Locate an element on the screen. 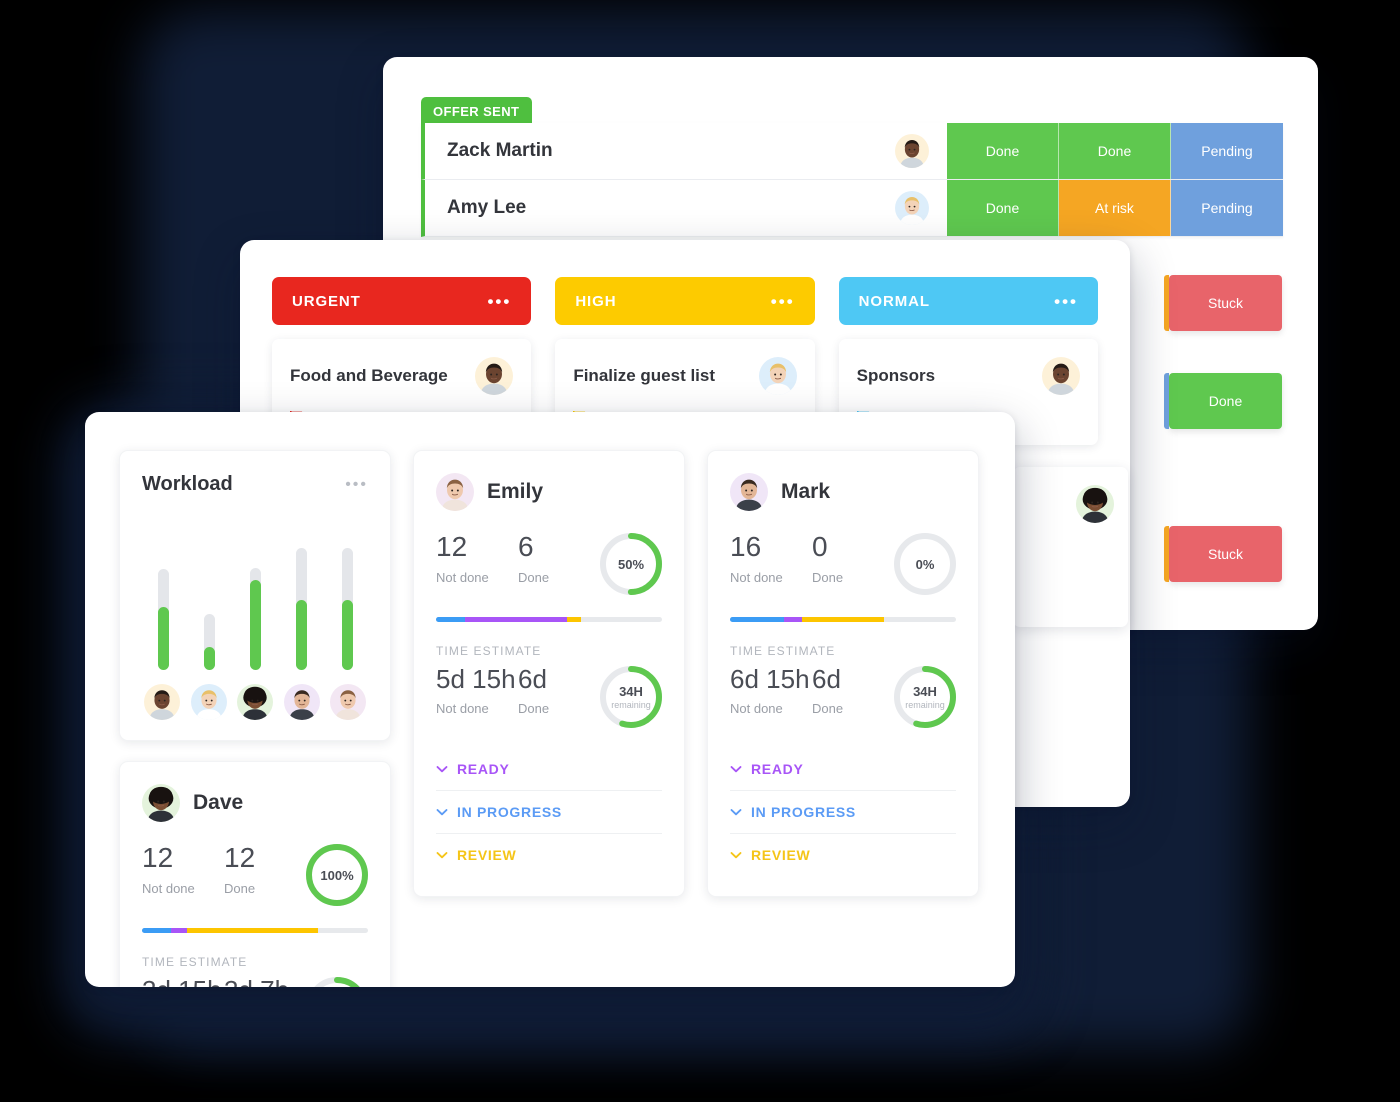 Image resolution: width=1400 pixels, height=1102 pixels. task-stats: 12 Not done 12 Done 100% is located at coordinates (255, 875).